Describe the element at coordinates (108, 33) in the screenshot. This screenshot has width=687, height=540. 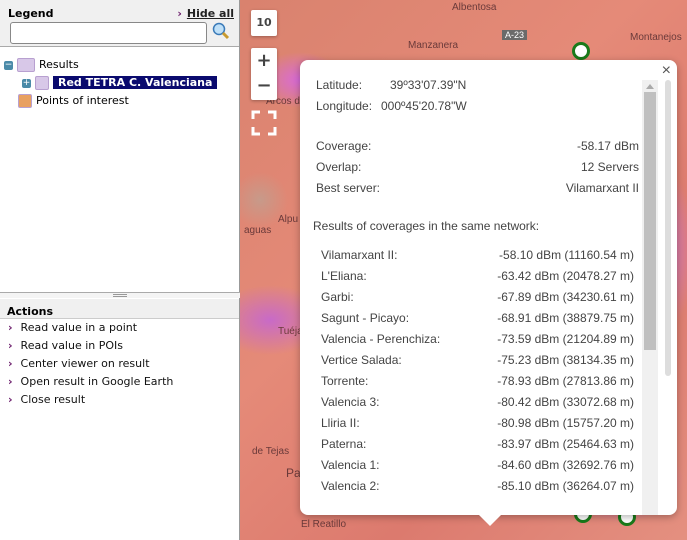
I see `legend-search-input` at that location.